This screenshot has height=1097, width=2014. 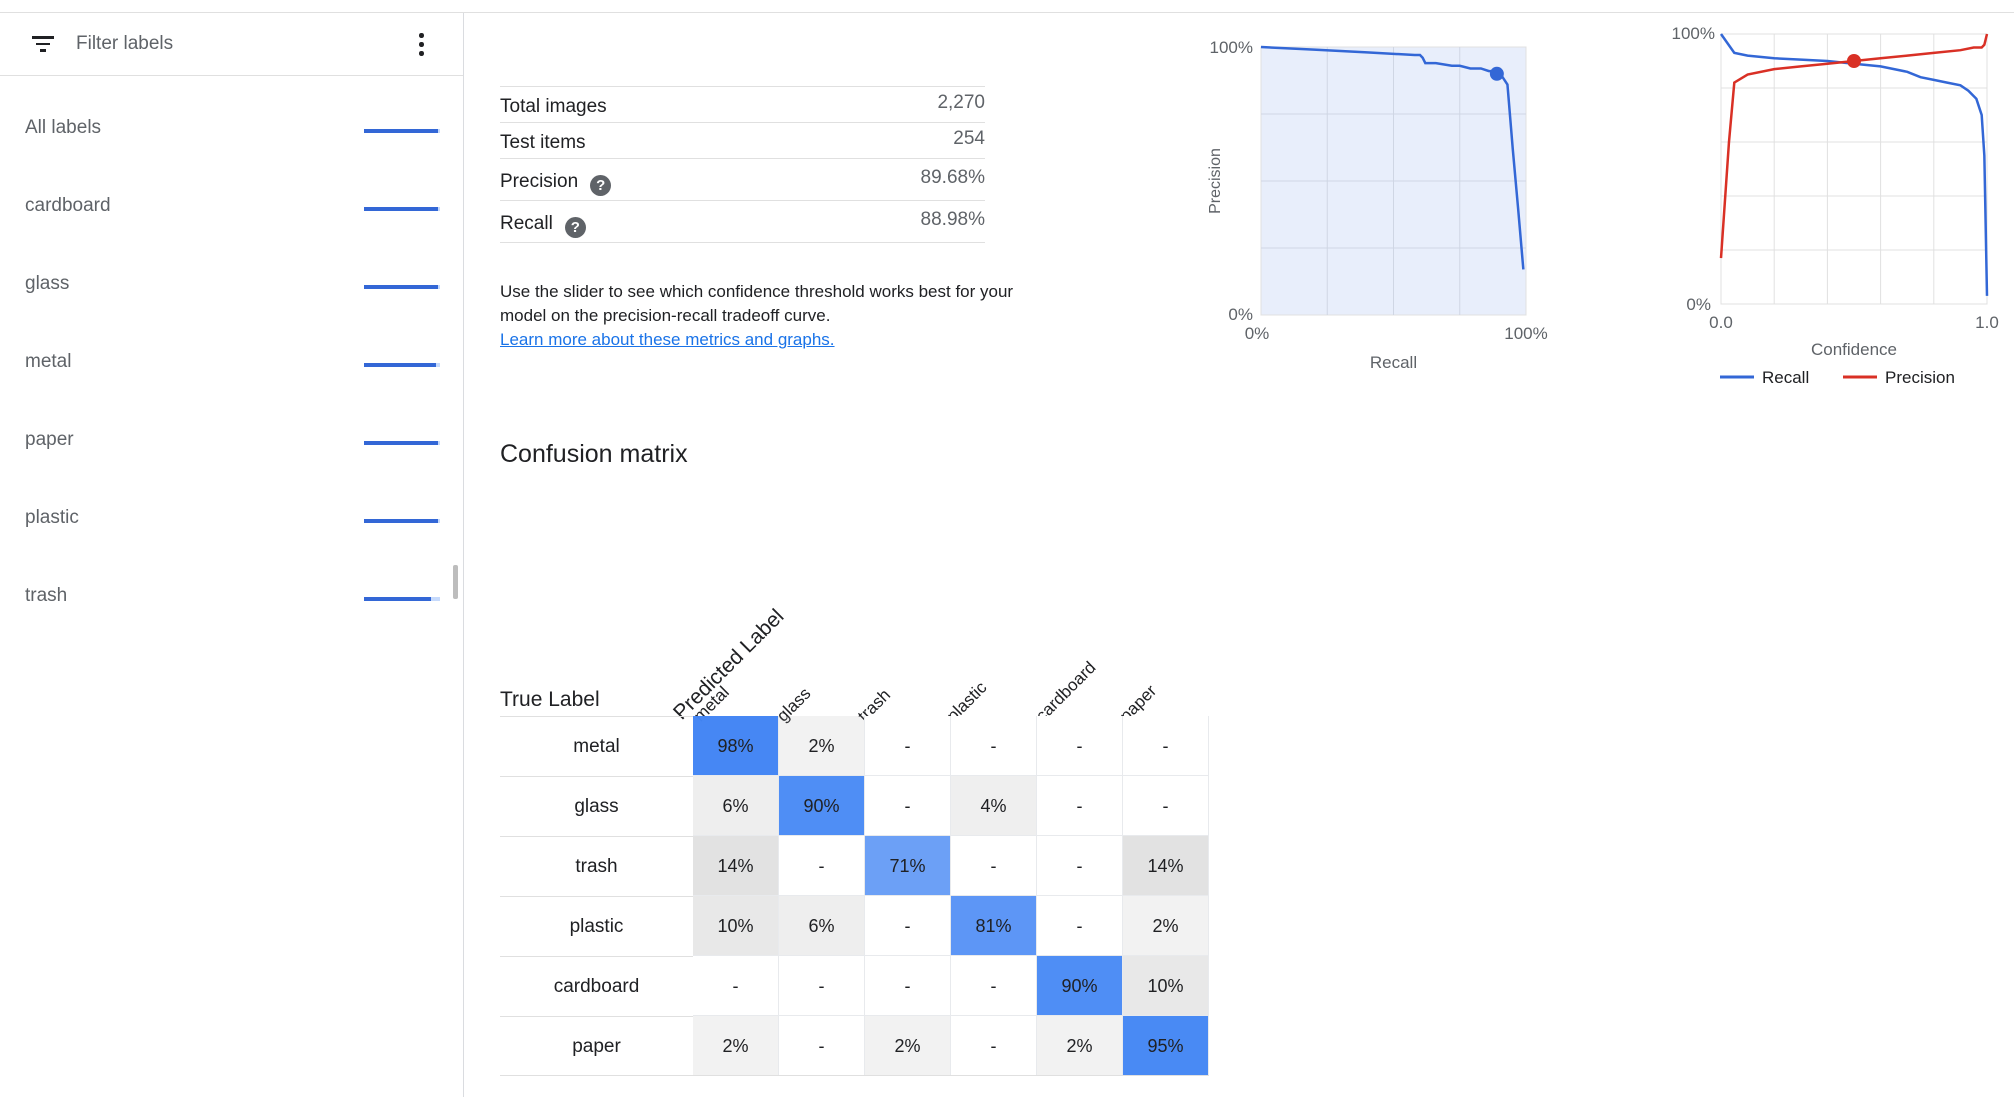 What do you see at coordinates (231, 426) in the screenshot?
I see `label-item: paper` at bounding box center [231, 426].